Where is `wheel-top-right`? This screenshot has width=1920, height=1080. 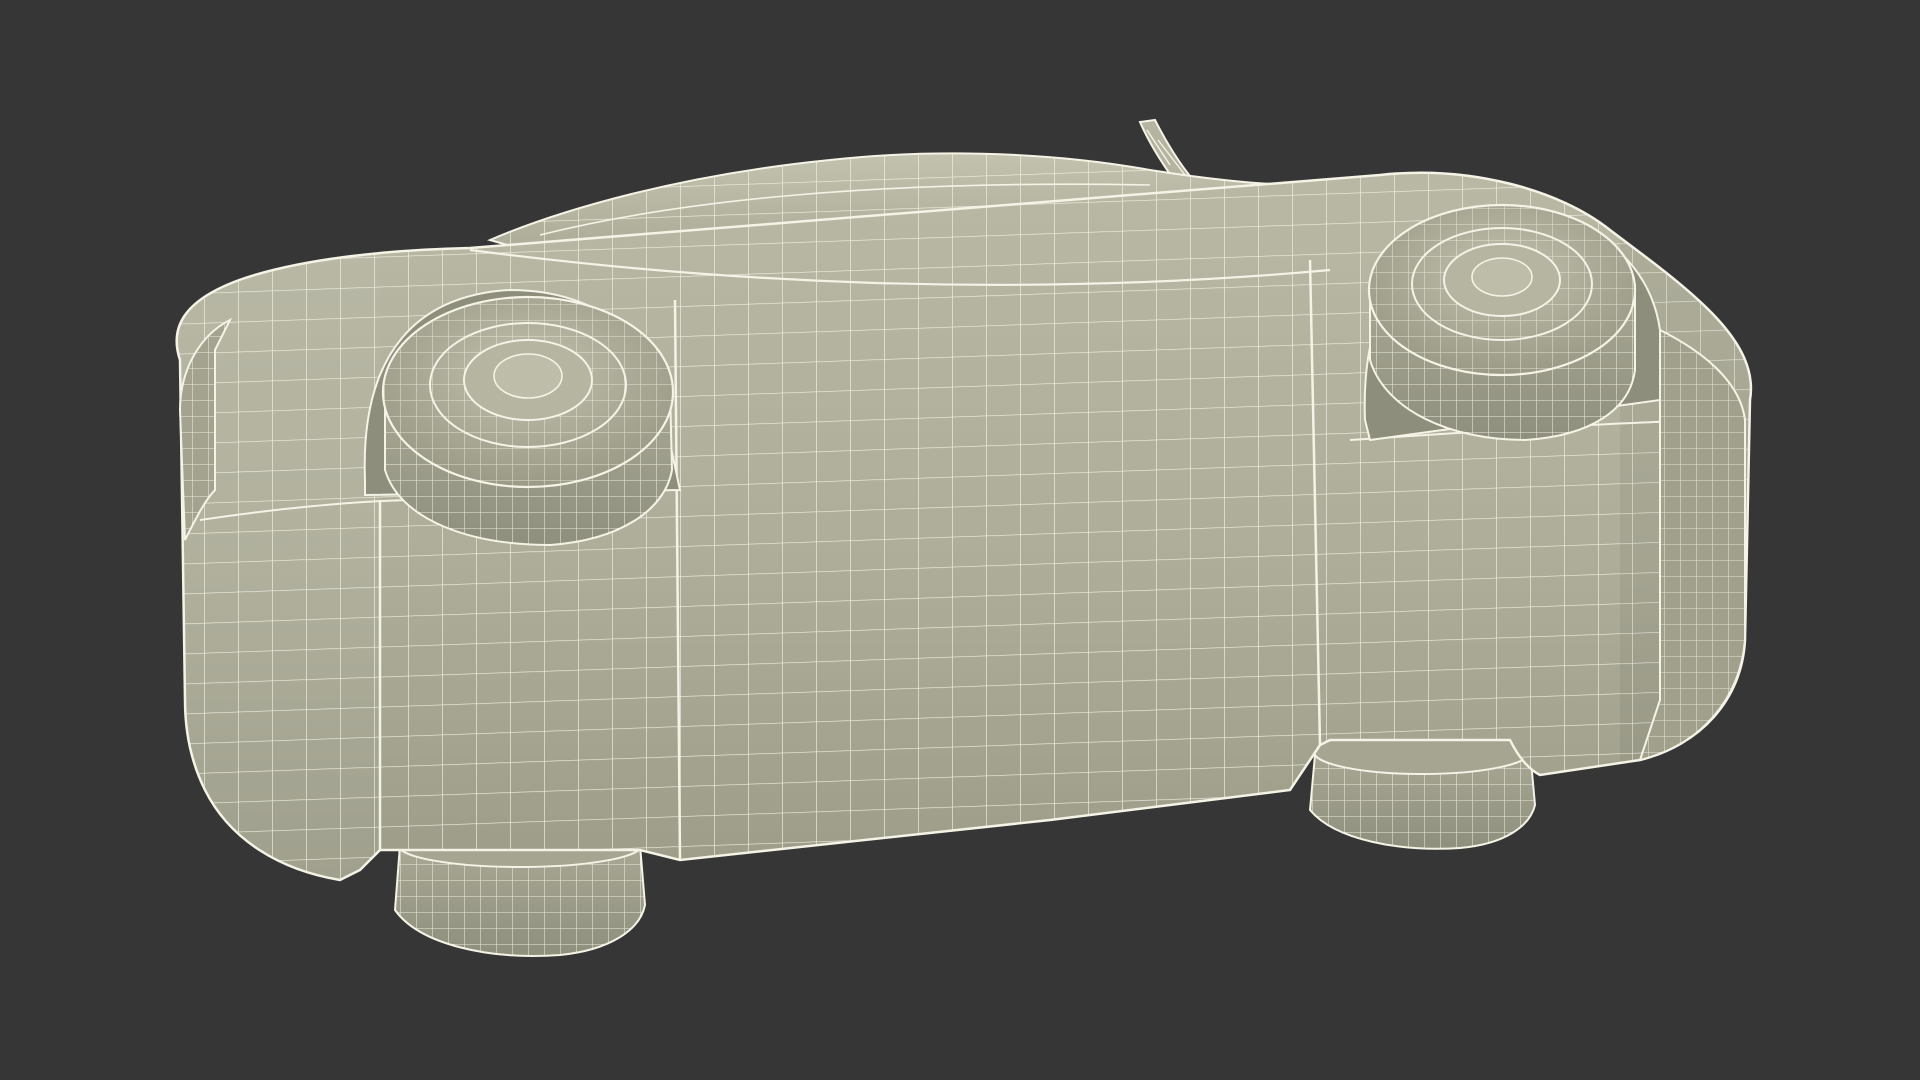 wheel-top-right is located at coordinates (1502, 322).